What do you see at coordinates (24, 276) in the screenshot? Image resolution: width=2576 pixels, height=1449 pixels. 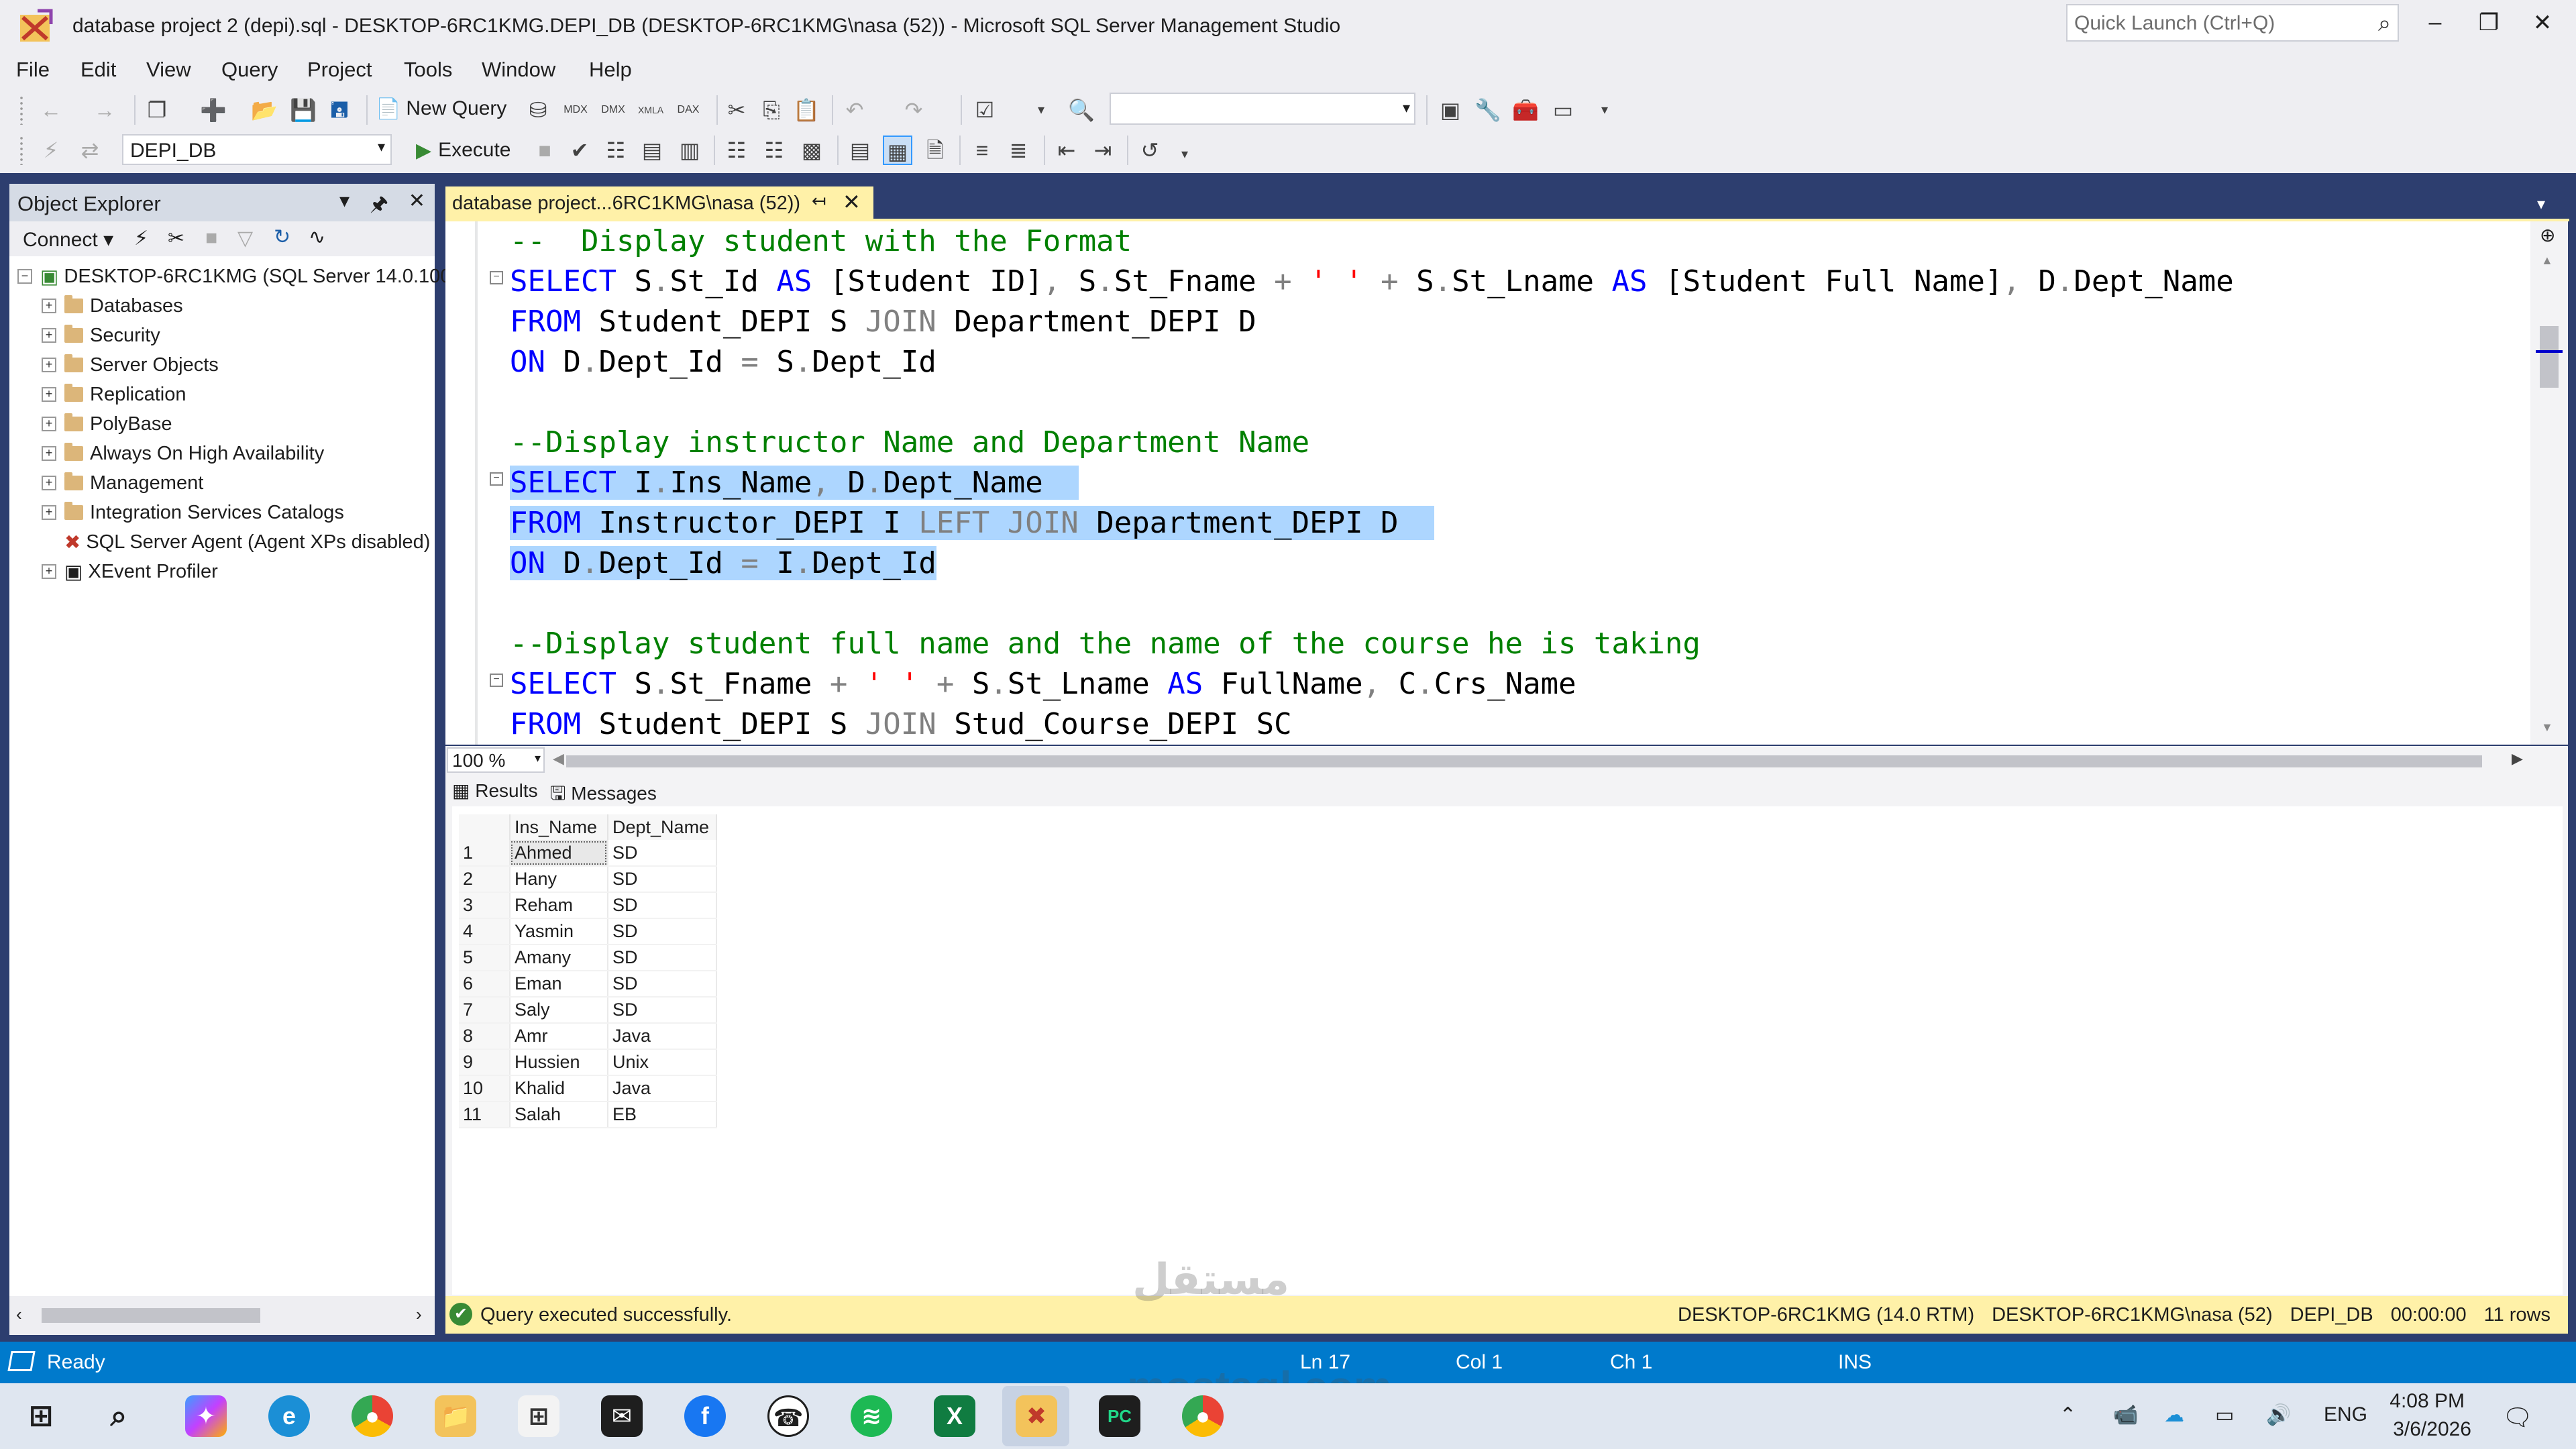 I see `collapse-icon: −` at bounding box center [24, 276].